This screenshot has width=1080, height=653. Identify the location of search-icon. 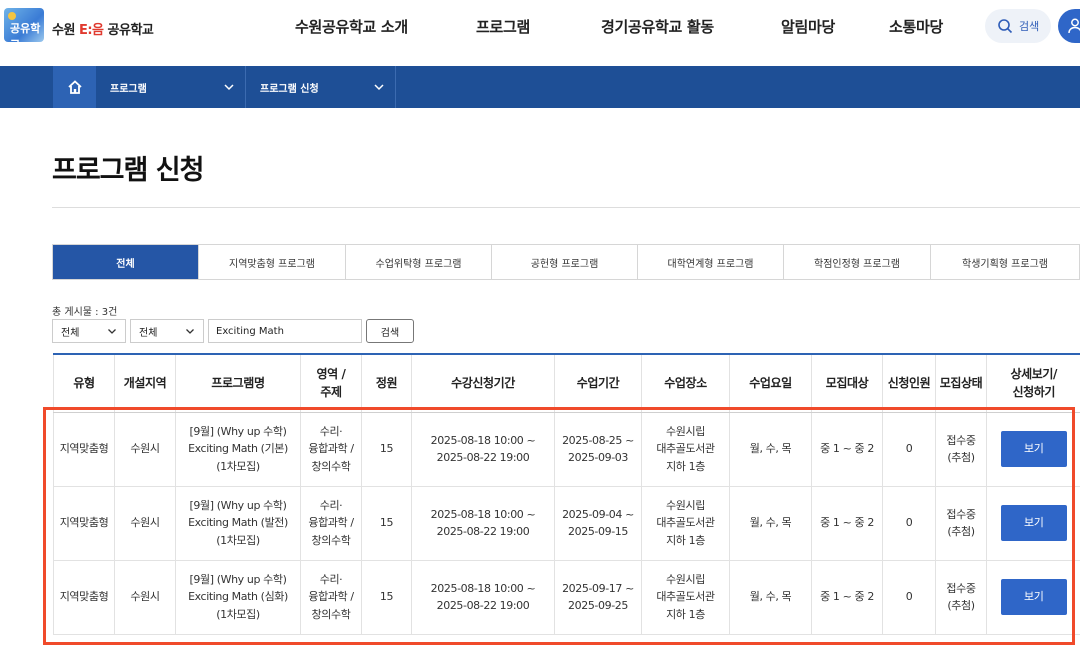
(1005, 26).